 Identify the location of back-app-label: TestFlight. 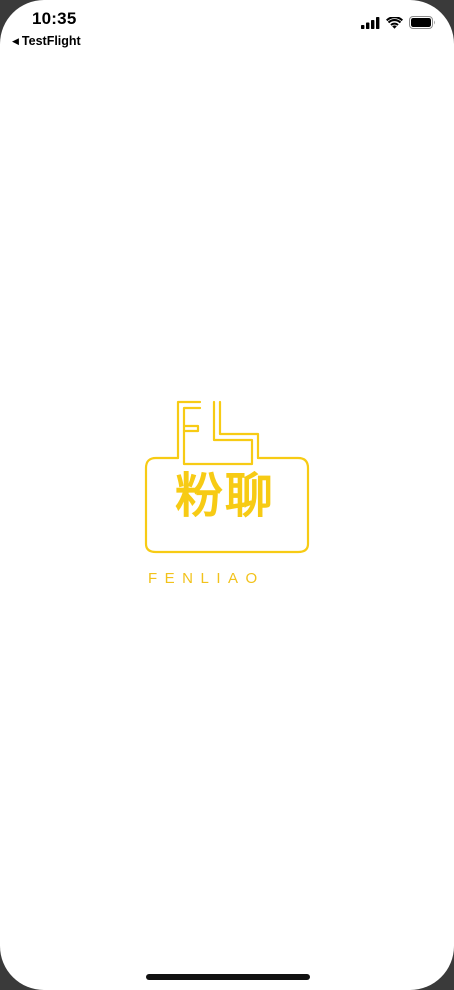
(51, 41).